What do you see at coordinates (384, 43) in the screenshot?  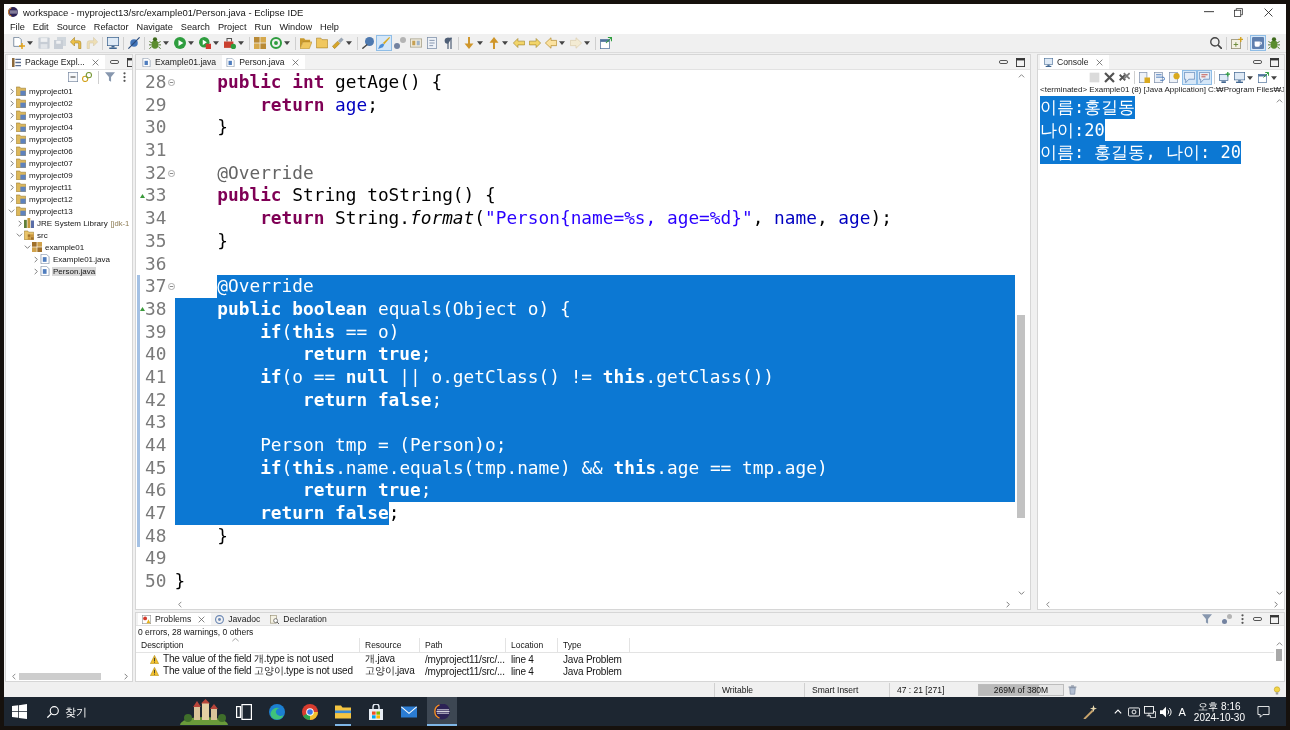 I see `brush-icon` at bounding box center [384, 43].